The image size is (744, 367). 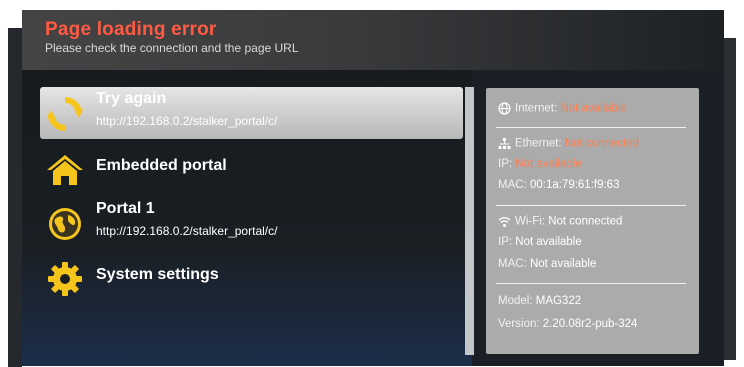 I want to click on ethernet-status-row: Ethernet: Not connected, so click(x=568, y=143).